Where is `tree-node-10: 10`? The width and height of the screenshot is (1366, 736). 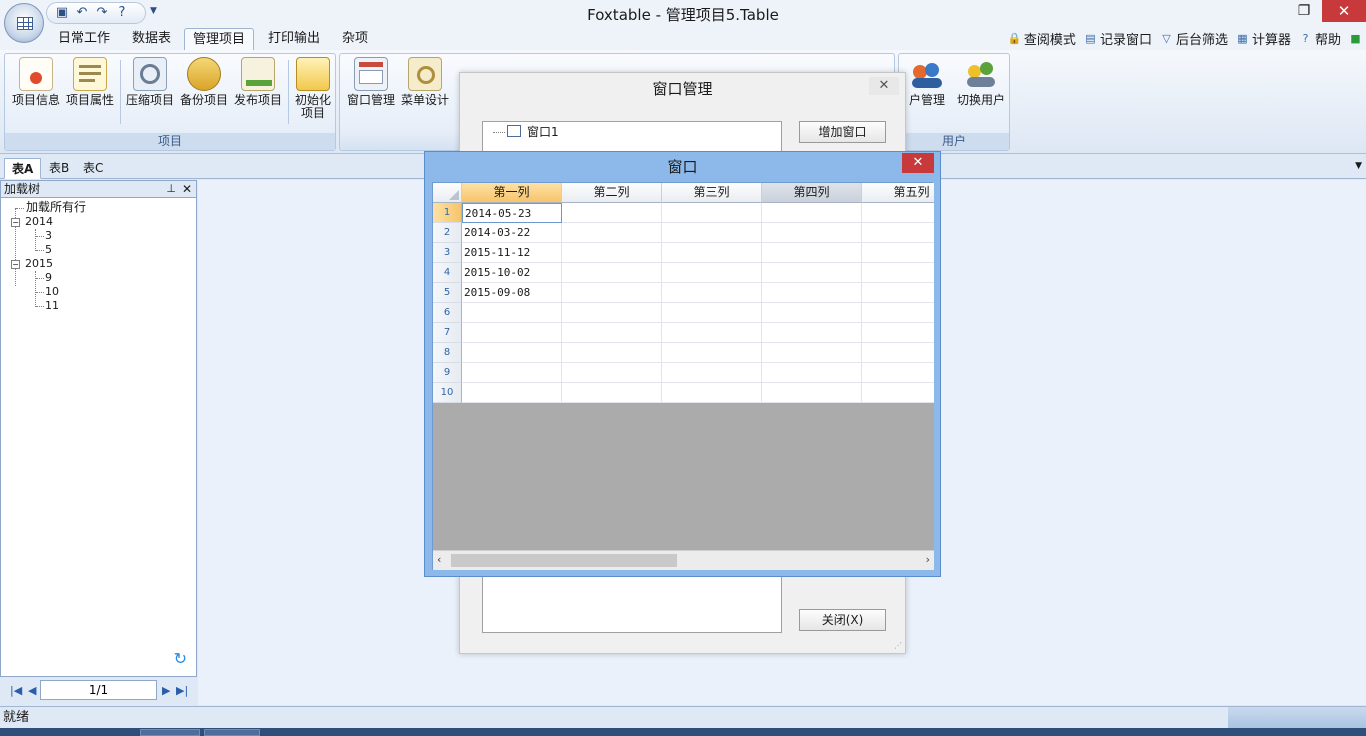
tree-node-10: 10 is located at coordinates (52, 292).